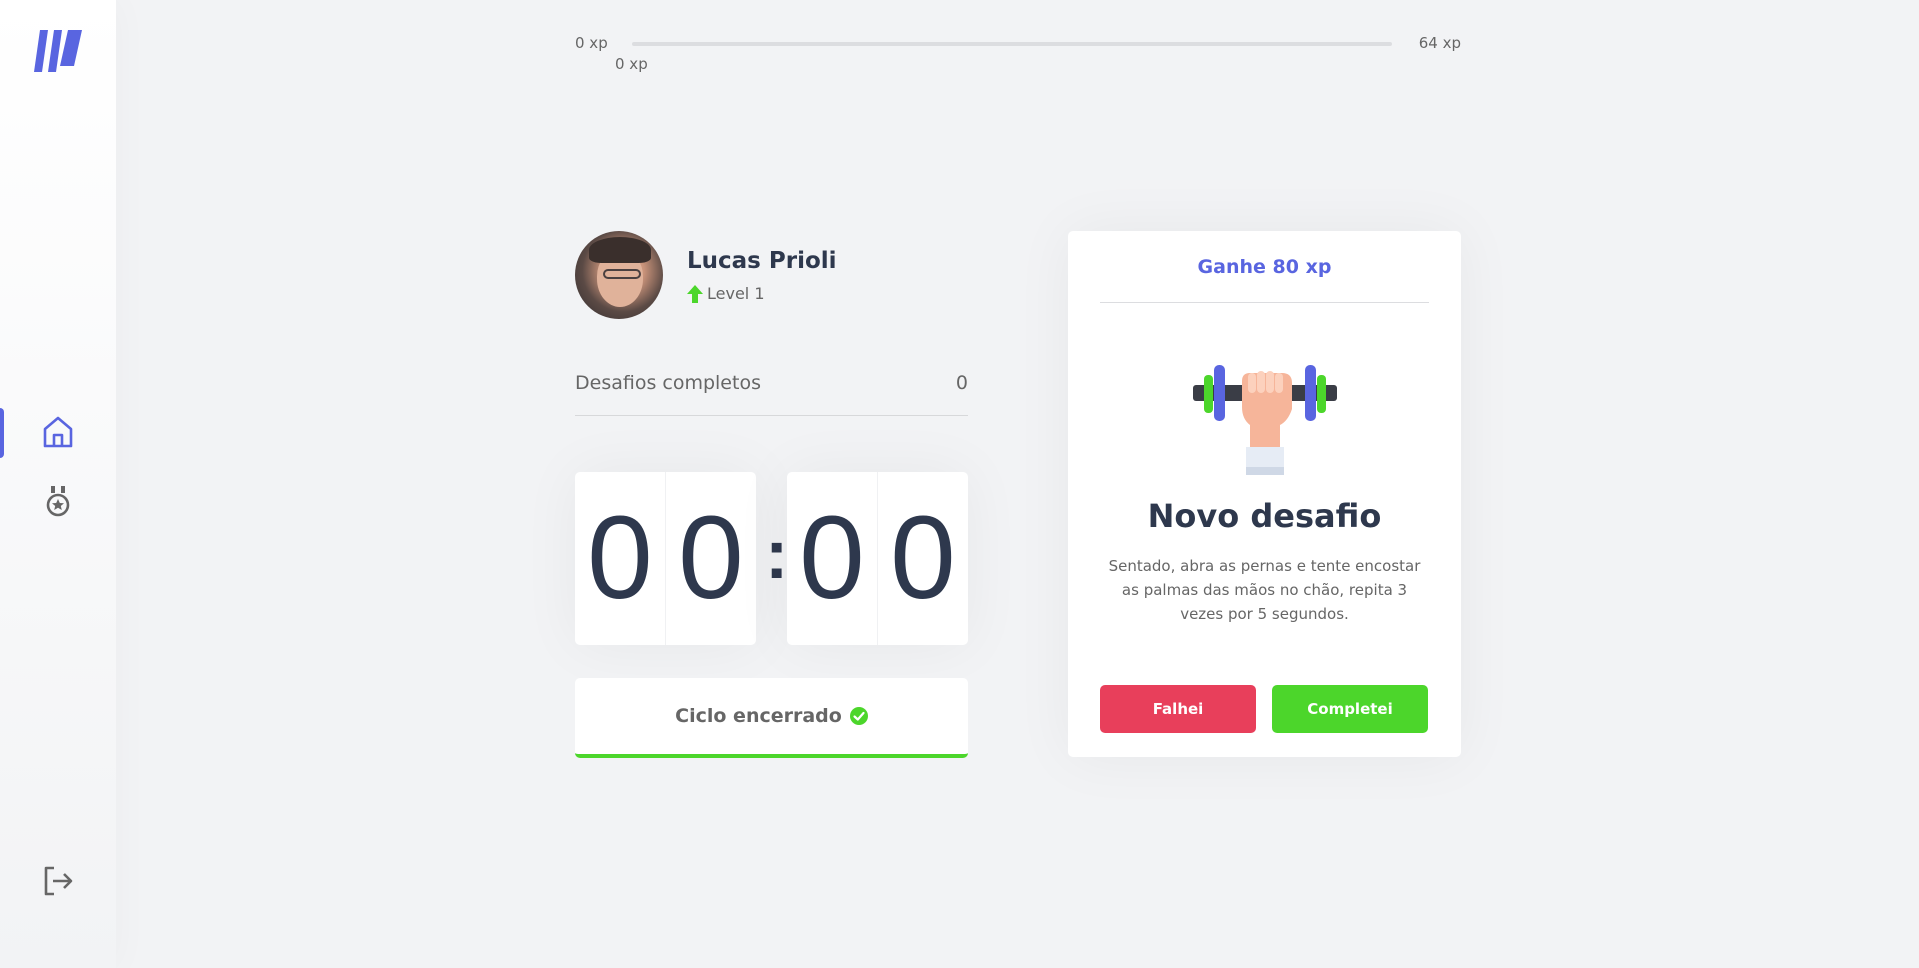  Describe the element at coordinates (591, 43) in the screenshot. I see `xp-min-label: 0 xp` at that location.